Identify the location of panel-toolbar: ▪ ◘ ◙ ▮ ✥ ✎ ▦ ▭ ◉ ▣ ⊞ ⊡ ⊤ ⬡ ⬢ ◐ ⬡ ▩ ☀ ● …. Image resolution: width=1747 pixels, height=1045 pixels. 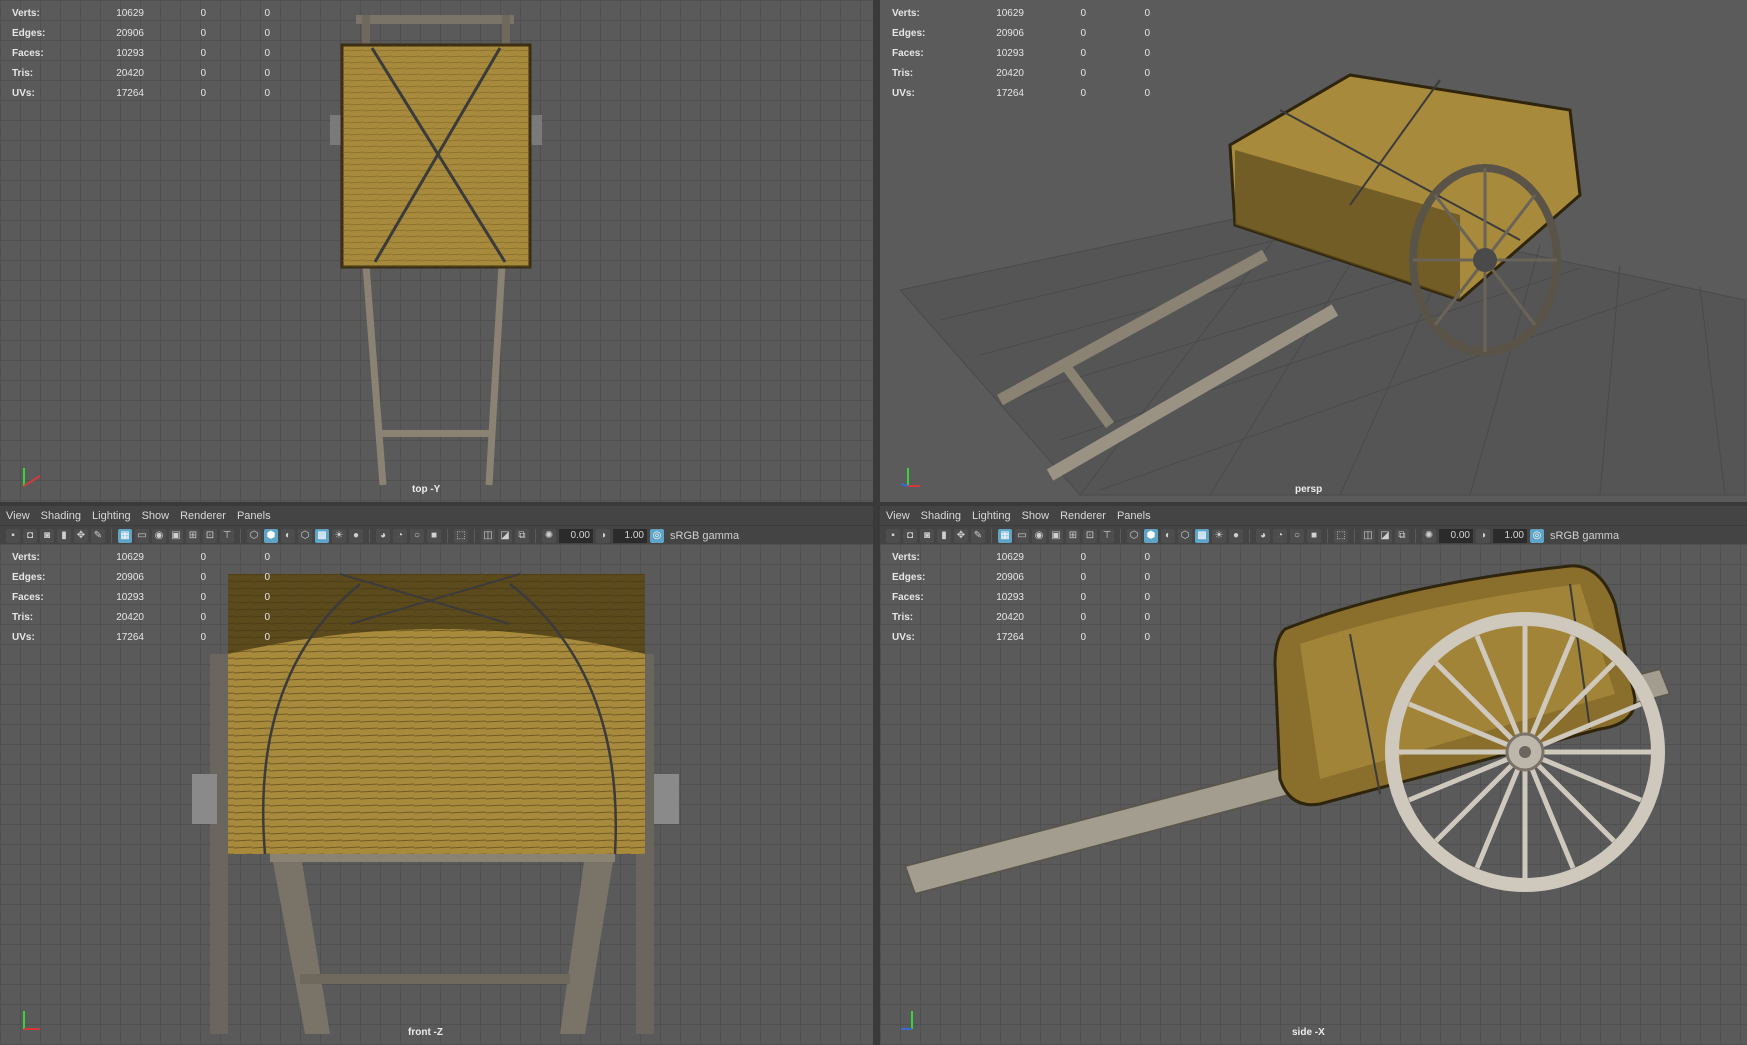
(1313, 535).